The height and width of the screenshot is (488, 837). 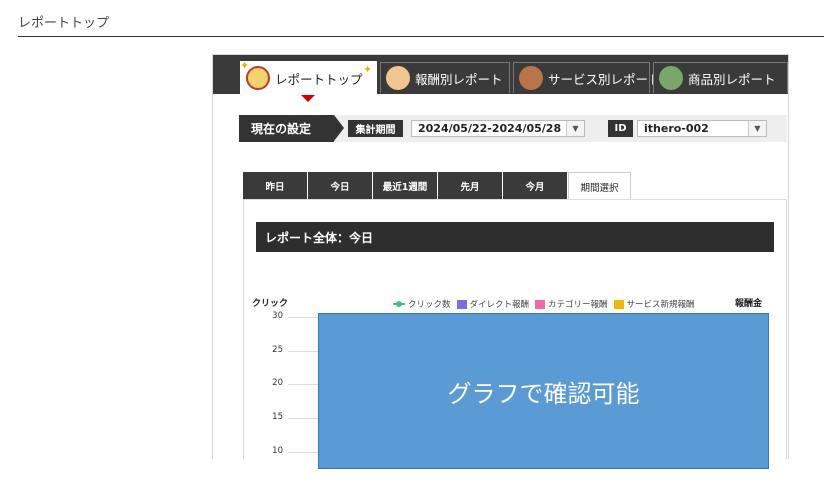 I want to click on tab-today: 今日, so click(x=340, y=186).